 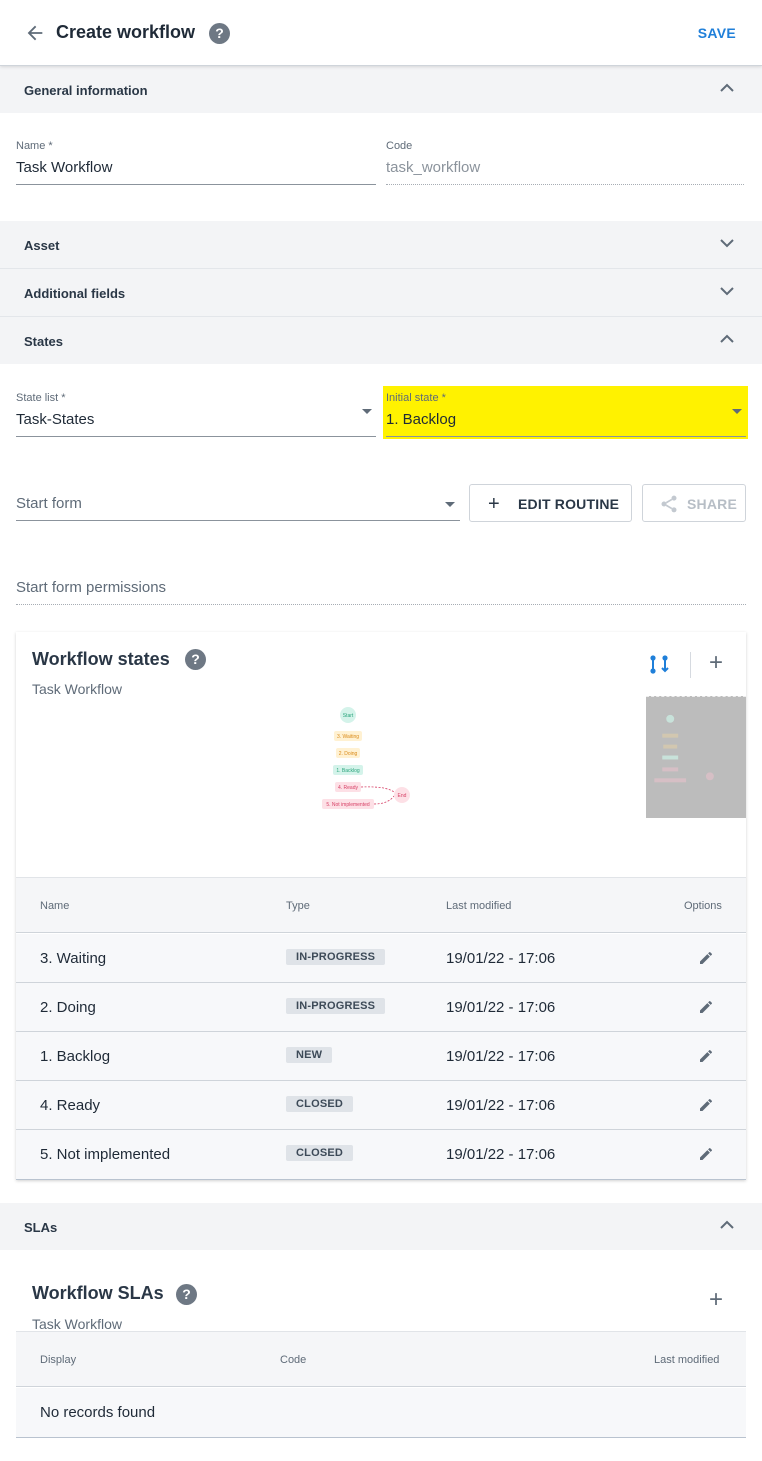 I want to click on diagram-node: 2. Doing, so click(x=348, y=753).